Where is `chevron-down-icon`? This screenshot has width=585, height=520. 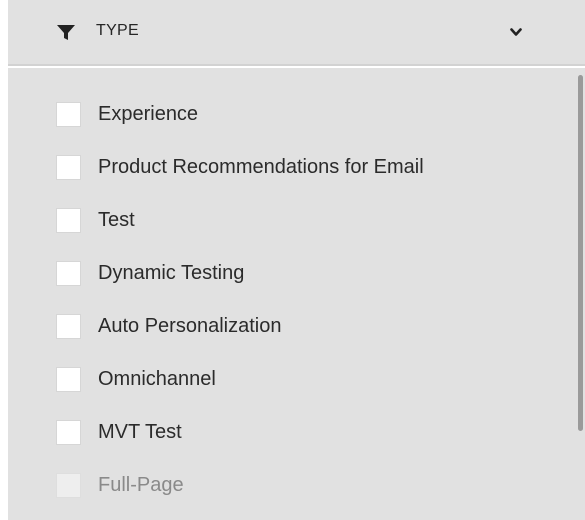 chevron-down-icon is located at coordinates (516, 32).